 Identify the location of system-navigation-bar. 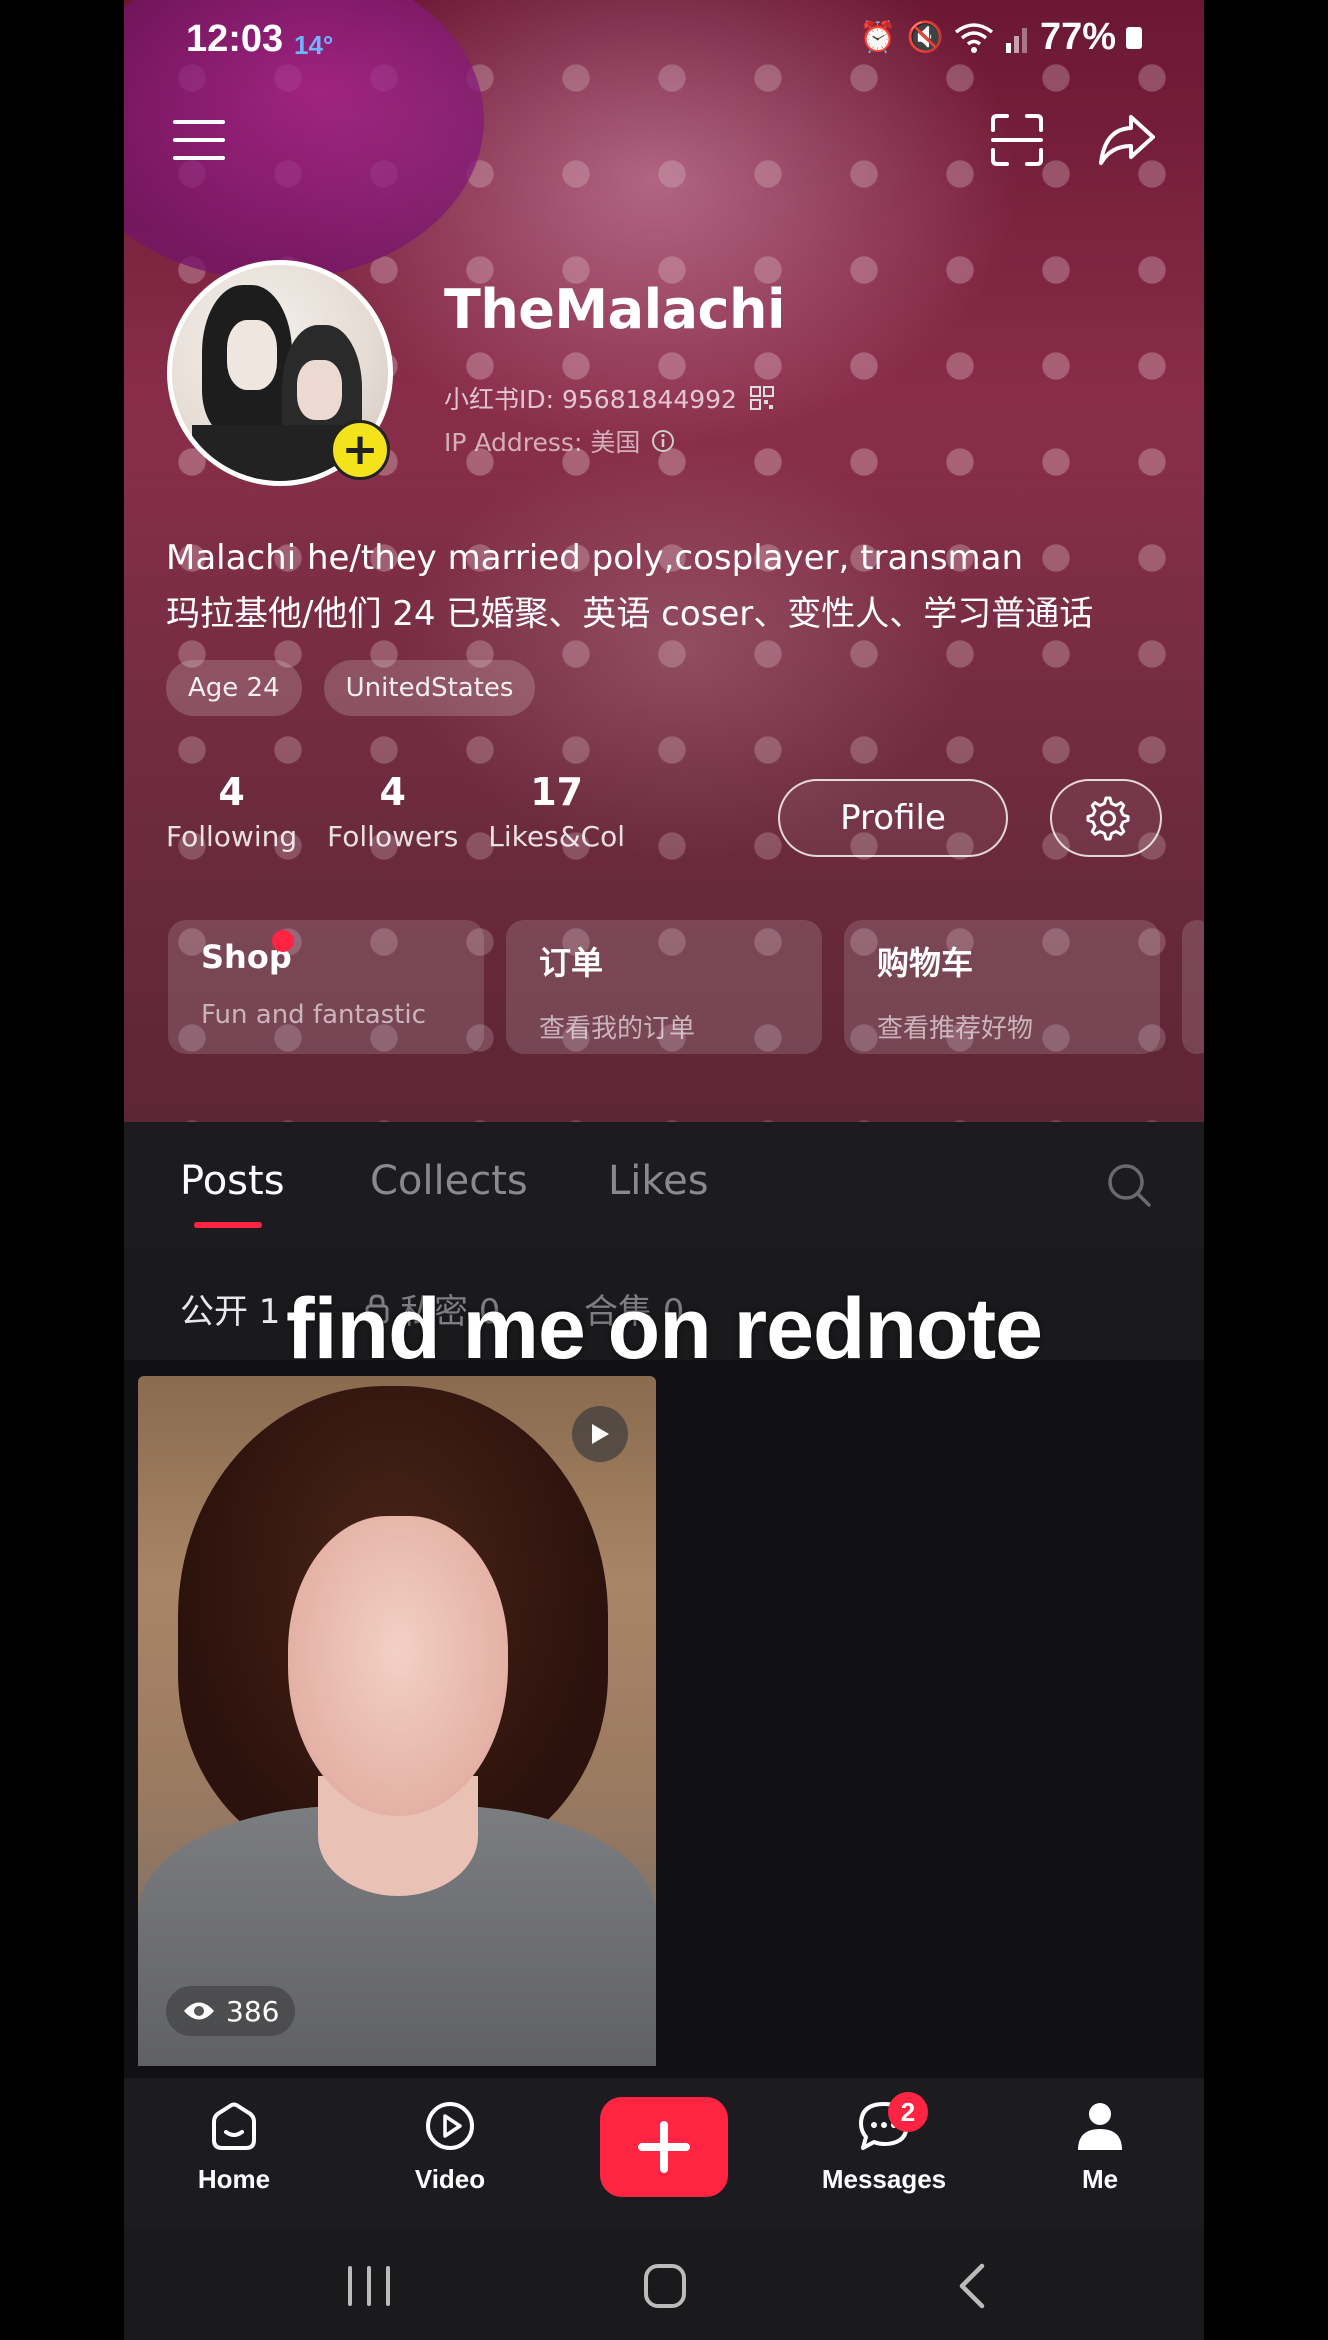
(664, 2284).